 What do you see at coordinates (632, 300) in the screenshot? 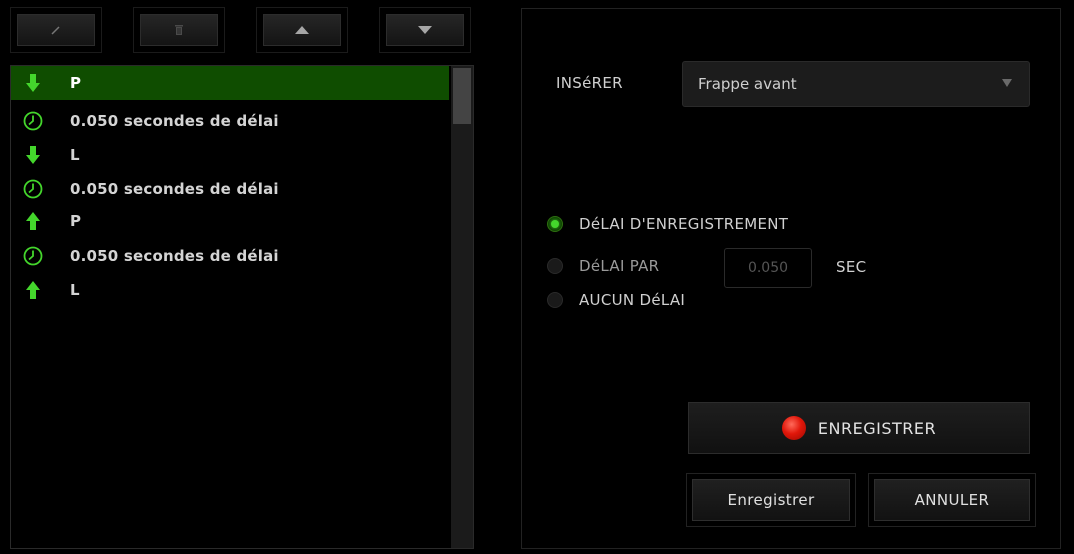
I see `no-delay-label: AUCUN DéLAI` at bounding box center [632, 300].